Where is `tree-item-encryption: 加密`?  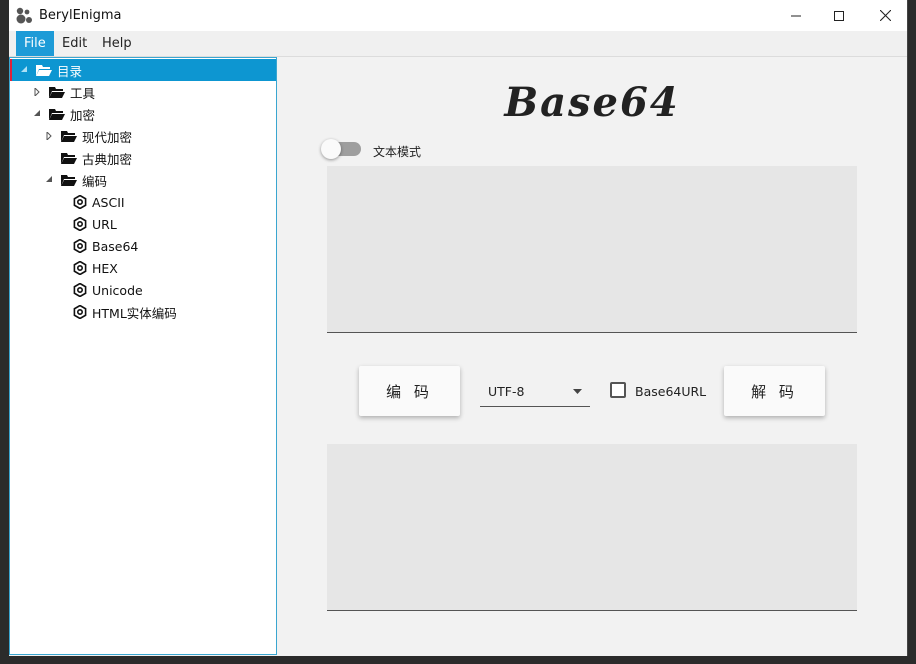
tree-item-encryption: 加密 is located at coordinates (143, 114).